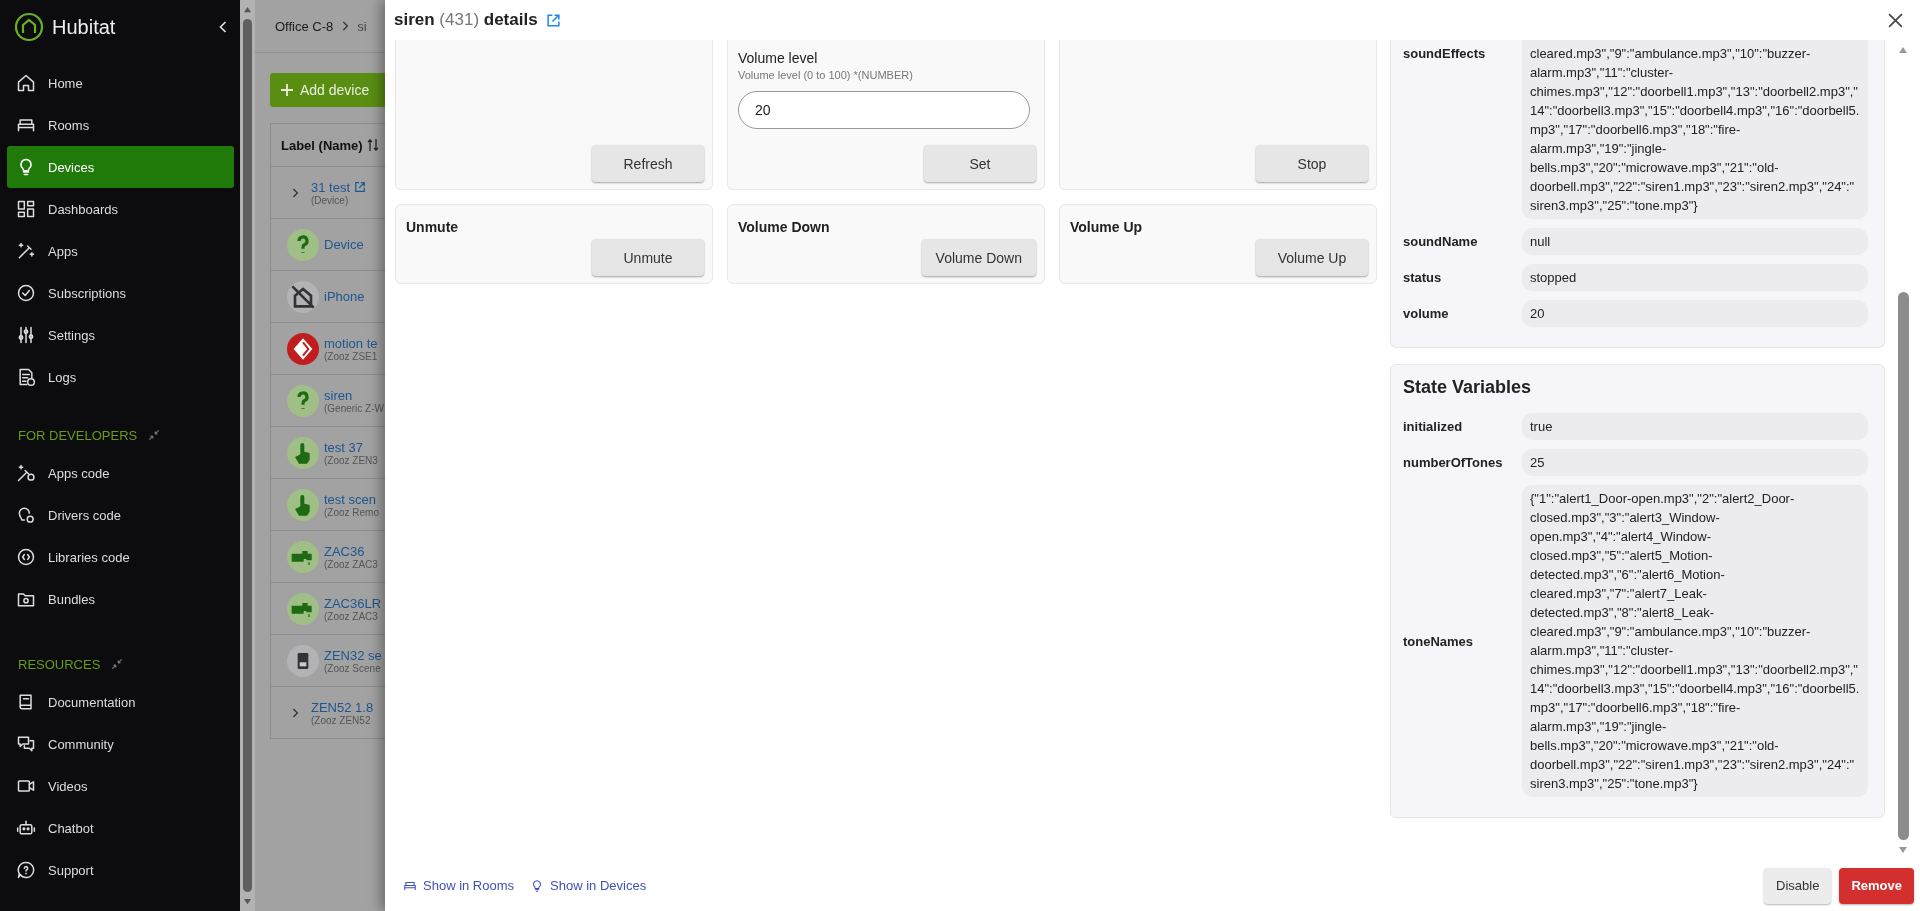  Describe the element at coordinates (120, 828) in the screenshot. I see `sidebar-item: Chatbot` at that location.